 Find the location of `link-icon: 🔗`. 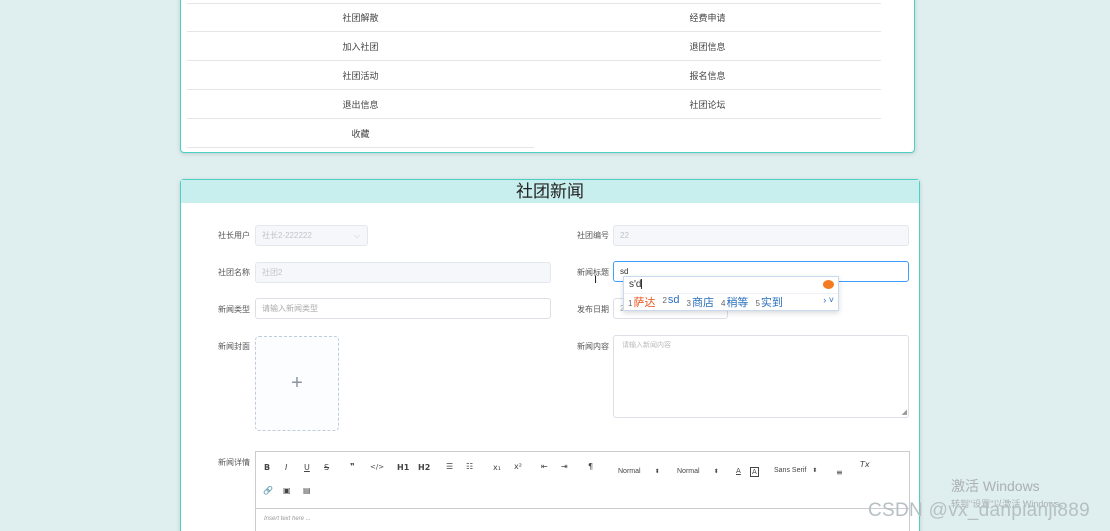

link-icon: 🔗 is located at coordinates (268, 490).